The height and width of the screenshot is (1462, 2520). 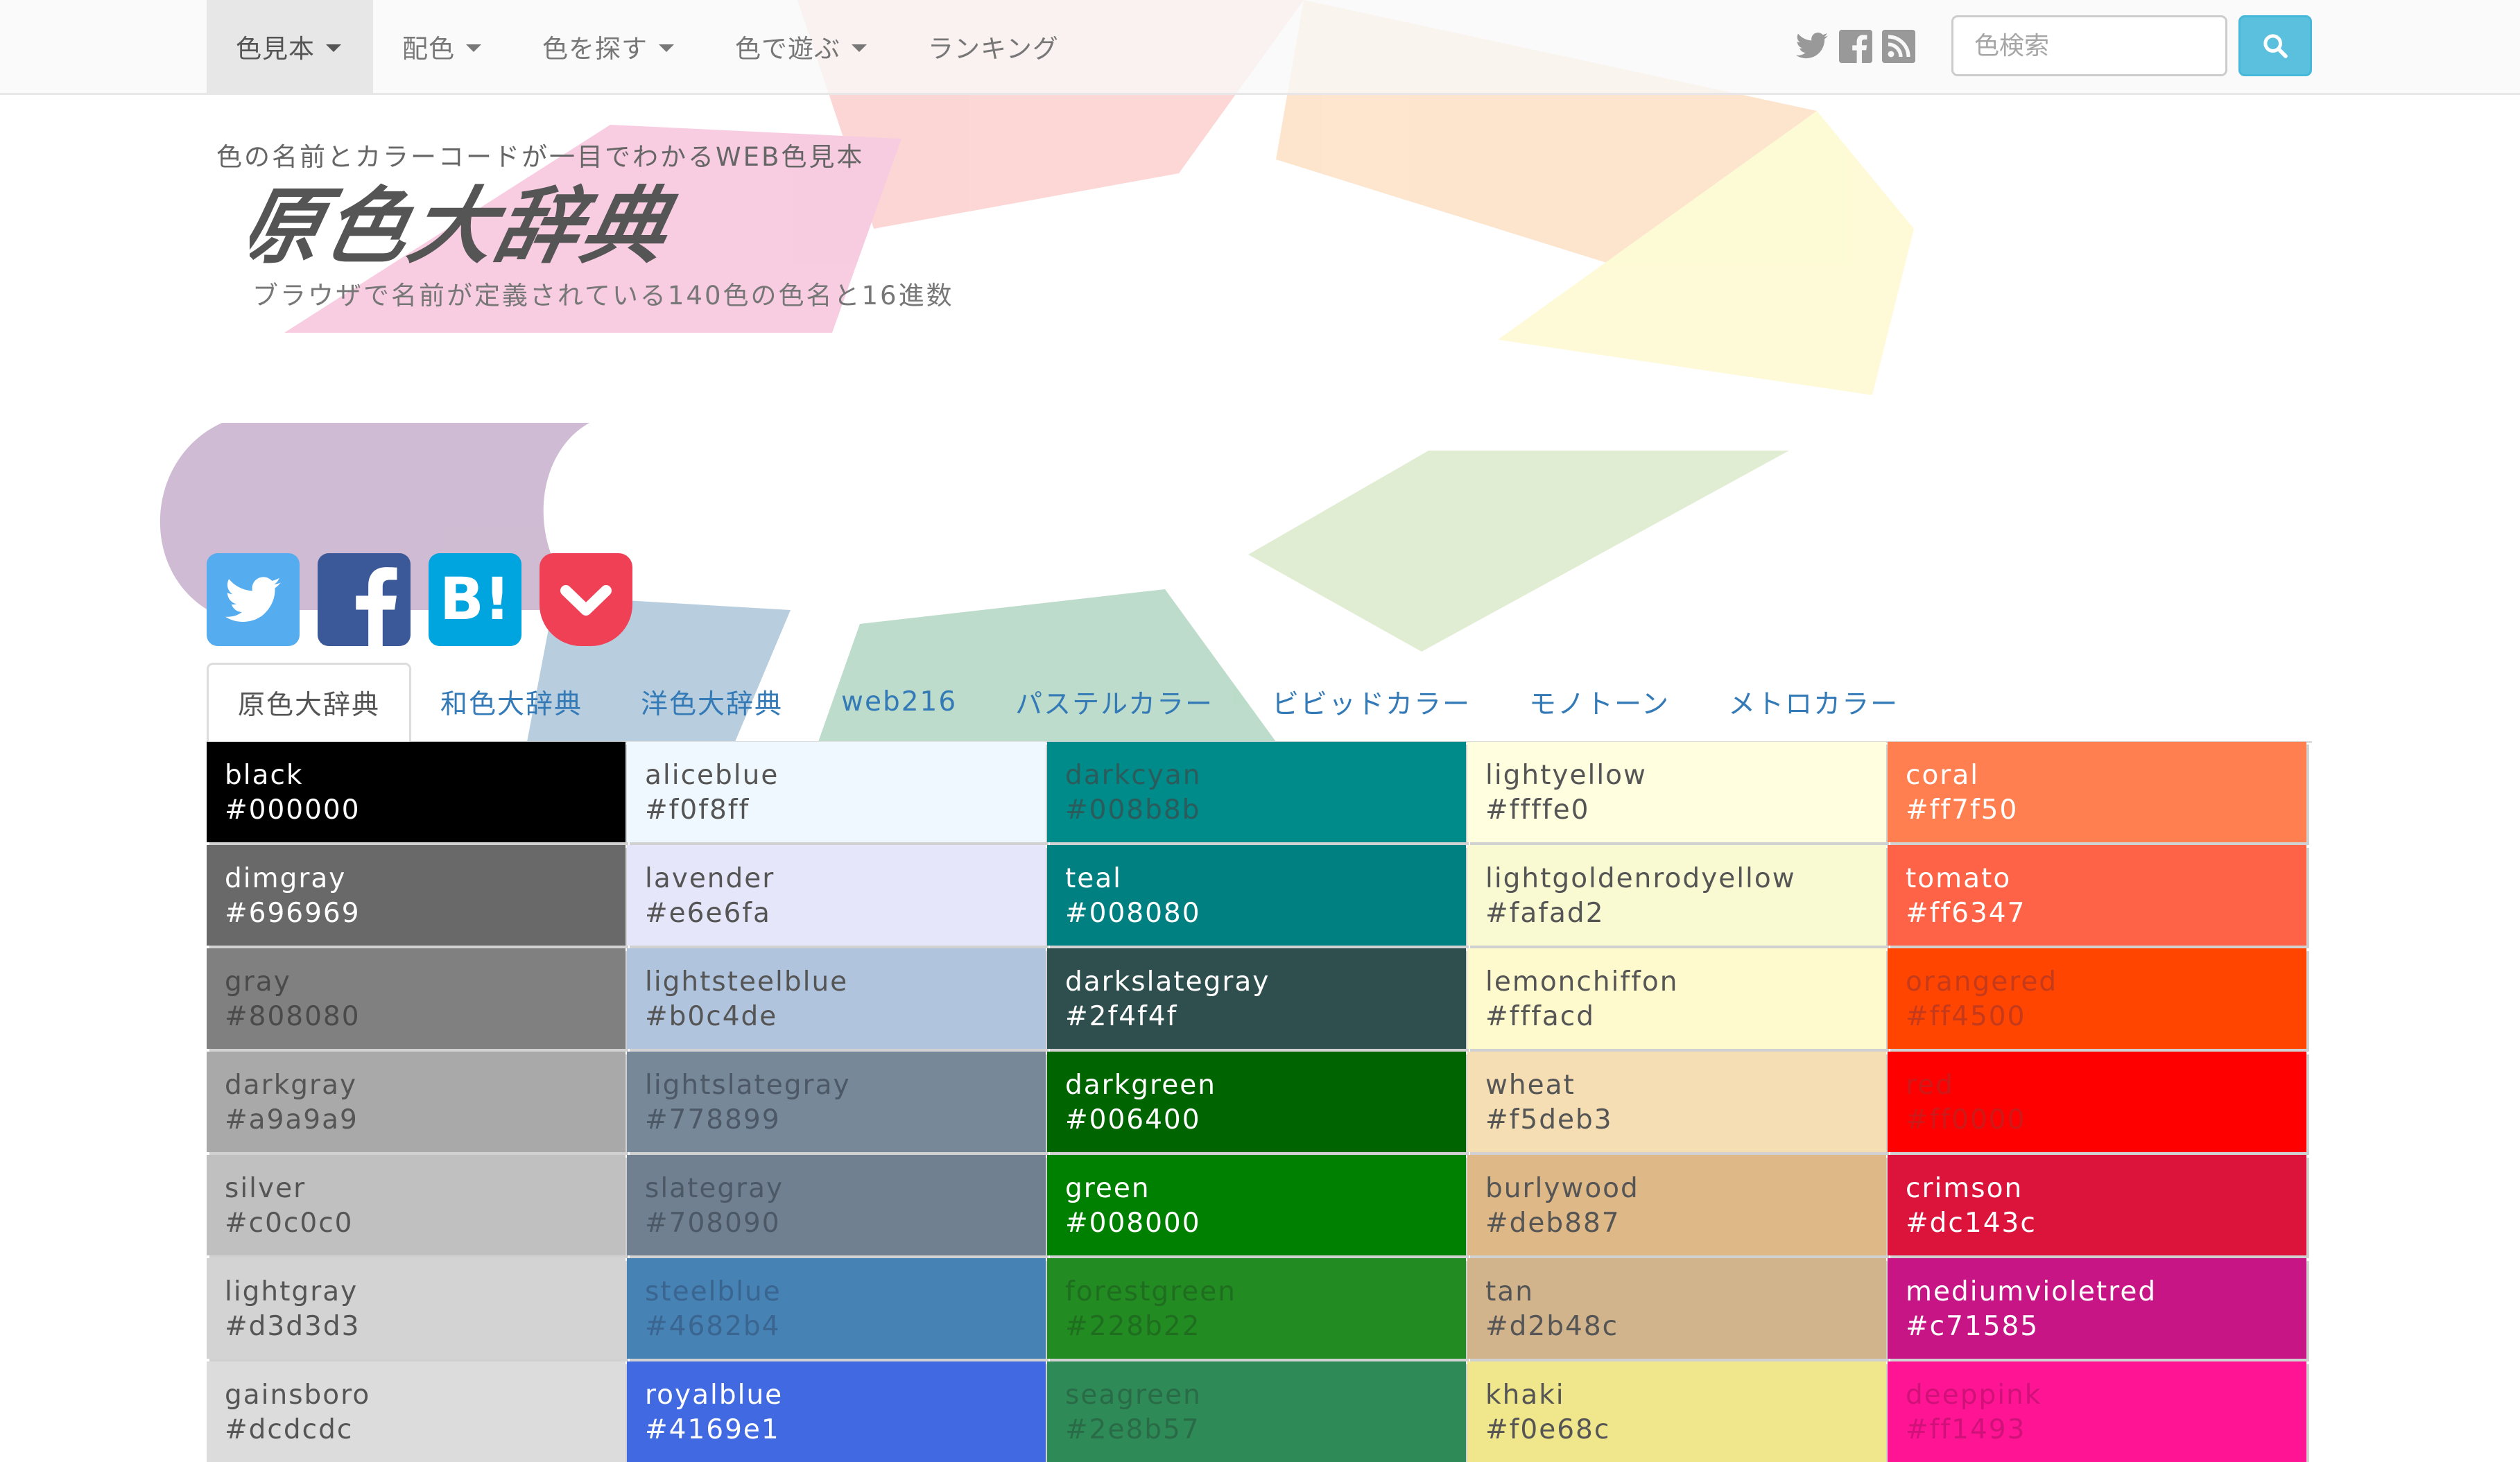 I want to click on color-swatch: black #000000, so click(x=416, y=792).